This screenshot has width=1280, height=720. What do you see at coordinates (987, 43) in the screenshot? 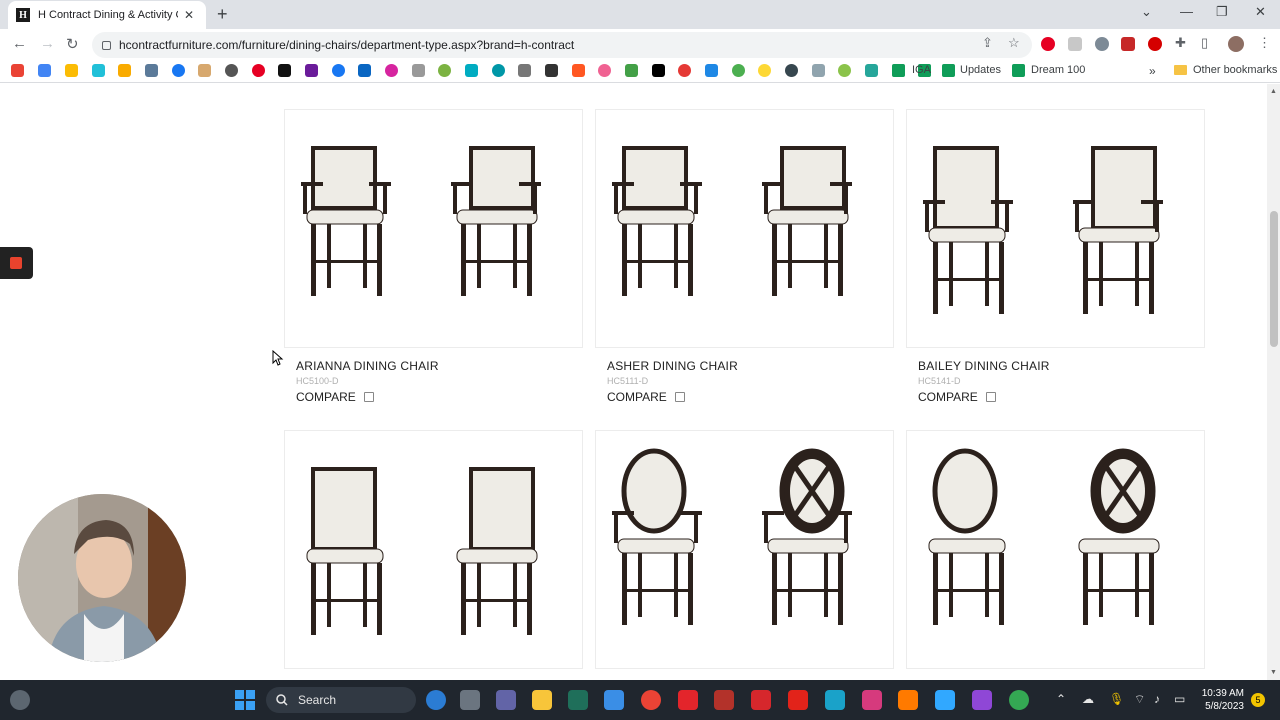
I see `share-icon: ⇪` at bounding box center [987, 43].